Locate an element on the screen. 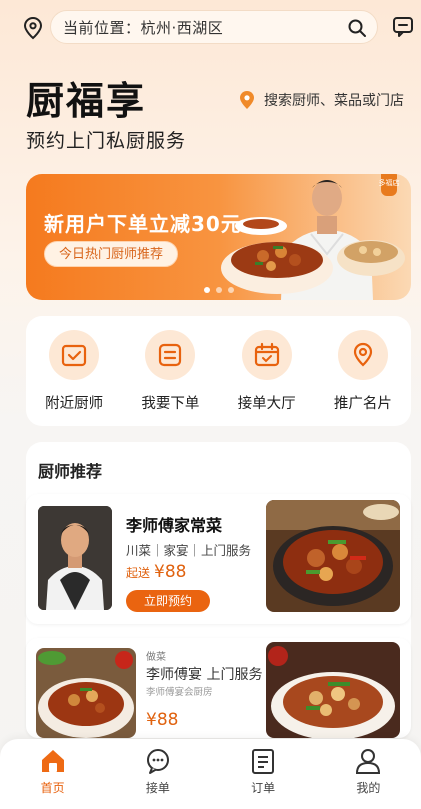 The image size is (421, 809). order-list-icon is located at coordinates (170, 355).